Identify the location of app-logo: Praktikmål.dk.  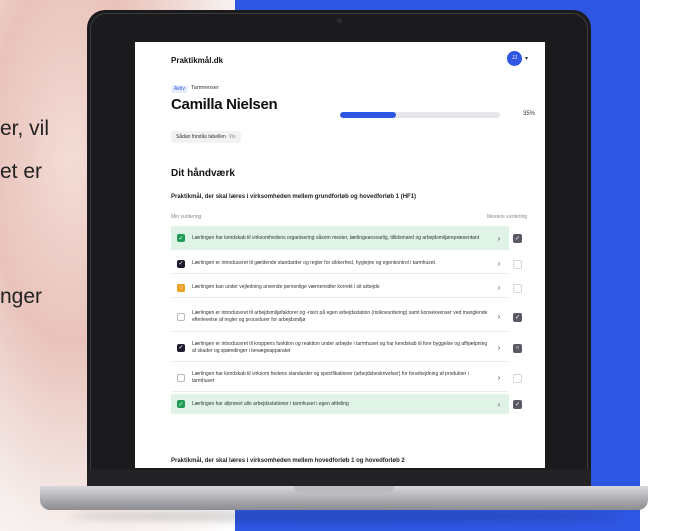
(197, 60).